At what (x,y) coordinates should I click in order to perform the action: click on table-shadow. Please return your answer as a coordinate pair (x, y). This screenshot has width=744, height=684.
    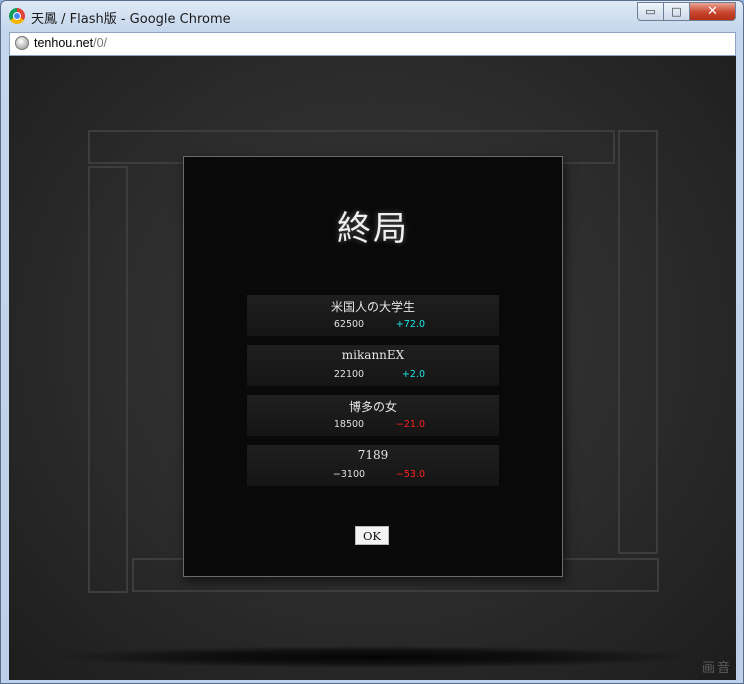
    Looking at the image, I should click on (374, 657).